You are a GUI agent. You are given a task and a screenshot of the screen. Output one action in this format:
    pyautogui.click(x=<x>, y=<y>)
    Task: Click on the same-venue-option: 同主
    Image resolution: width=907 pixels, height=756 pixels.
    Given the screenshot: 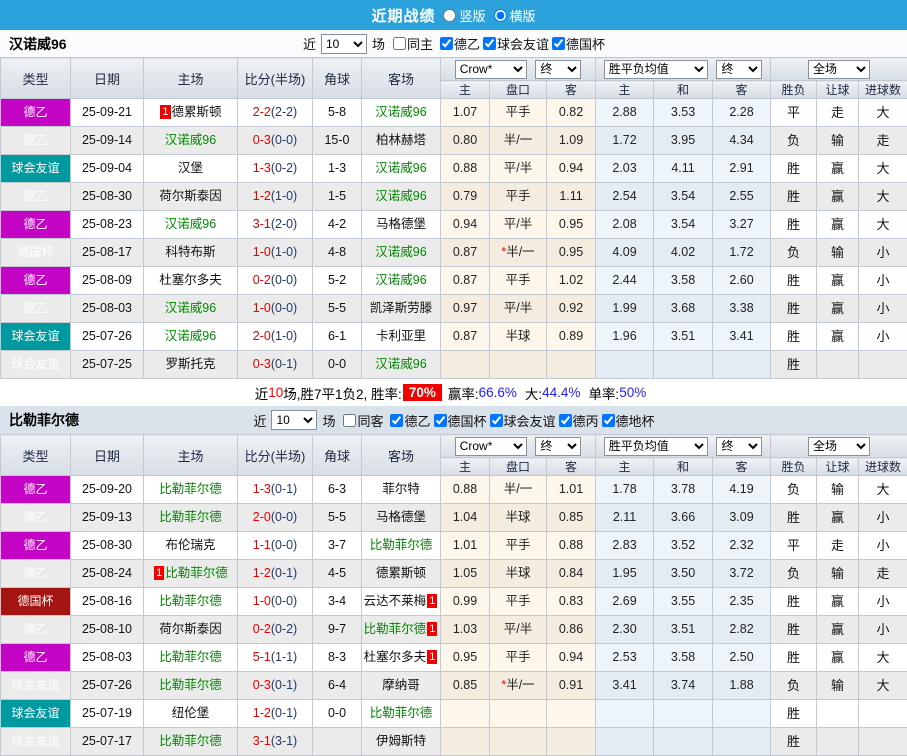 What is the action you would take?
    pyautogui.click(x=411, y=43)
    